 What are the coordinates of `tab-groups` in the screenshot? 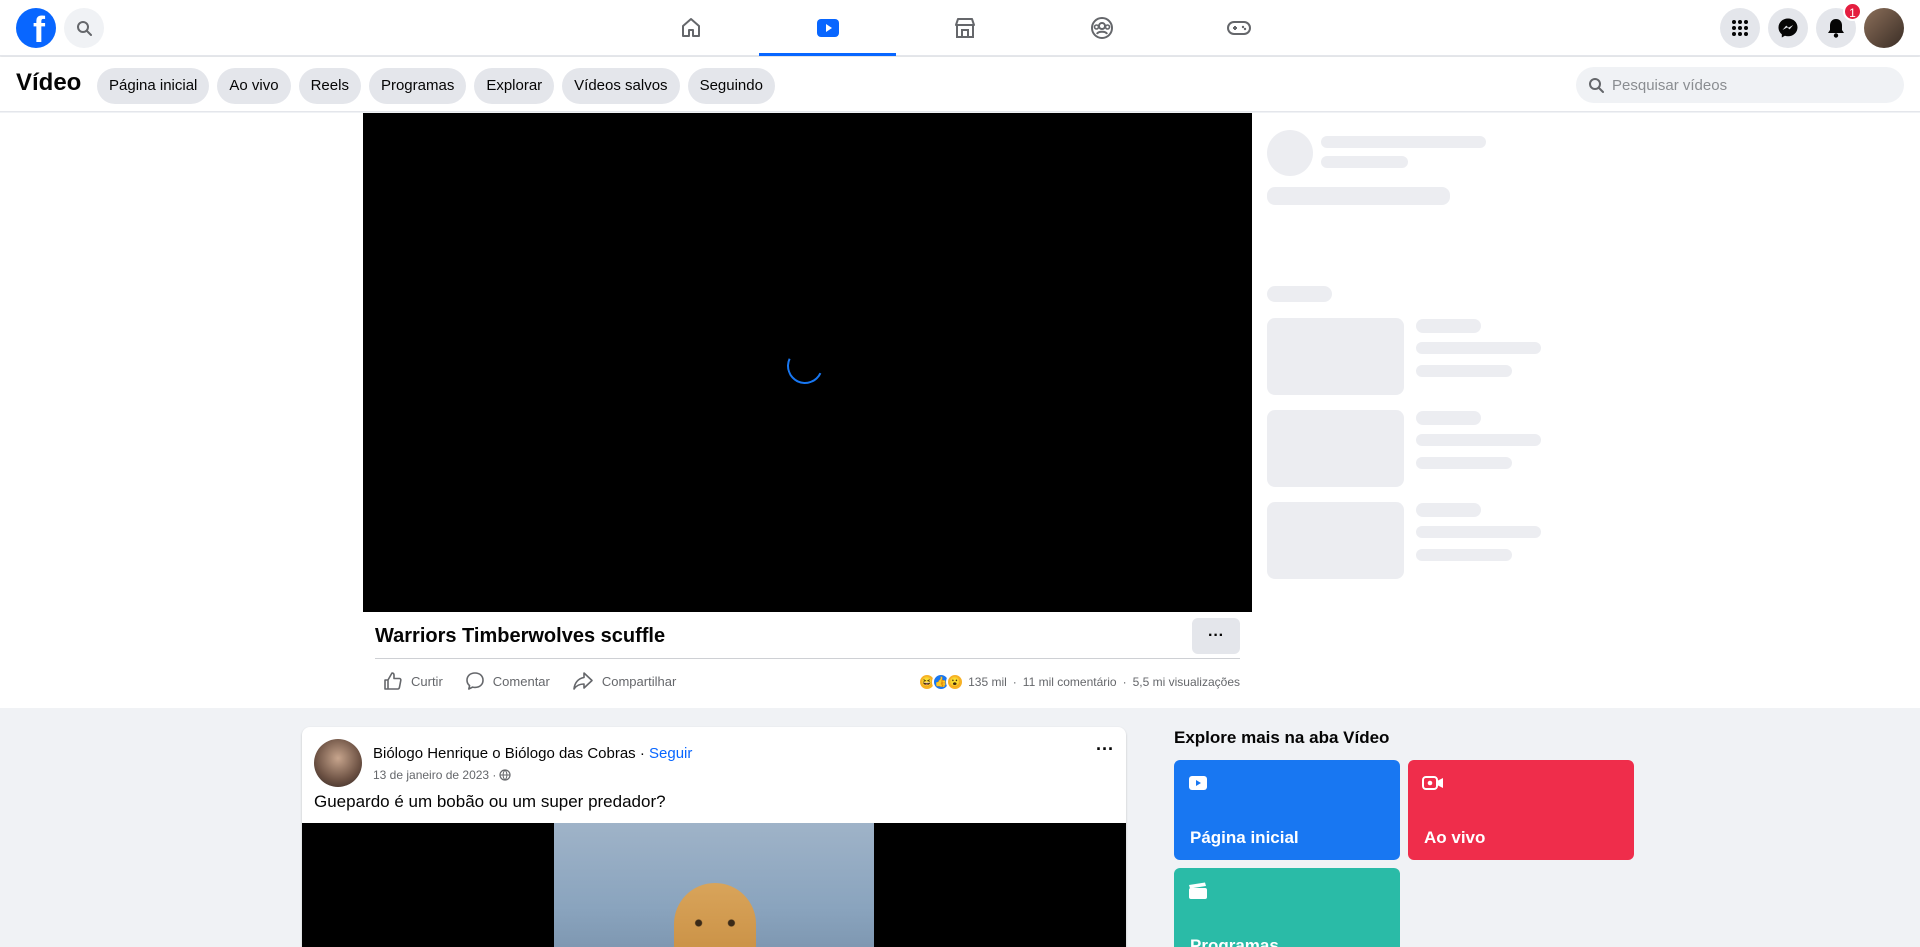 It's located at (1101, 28).